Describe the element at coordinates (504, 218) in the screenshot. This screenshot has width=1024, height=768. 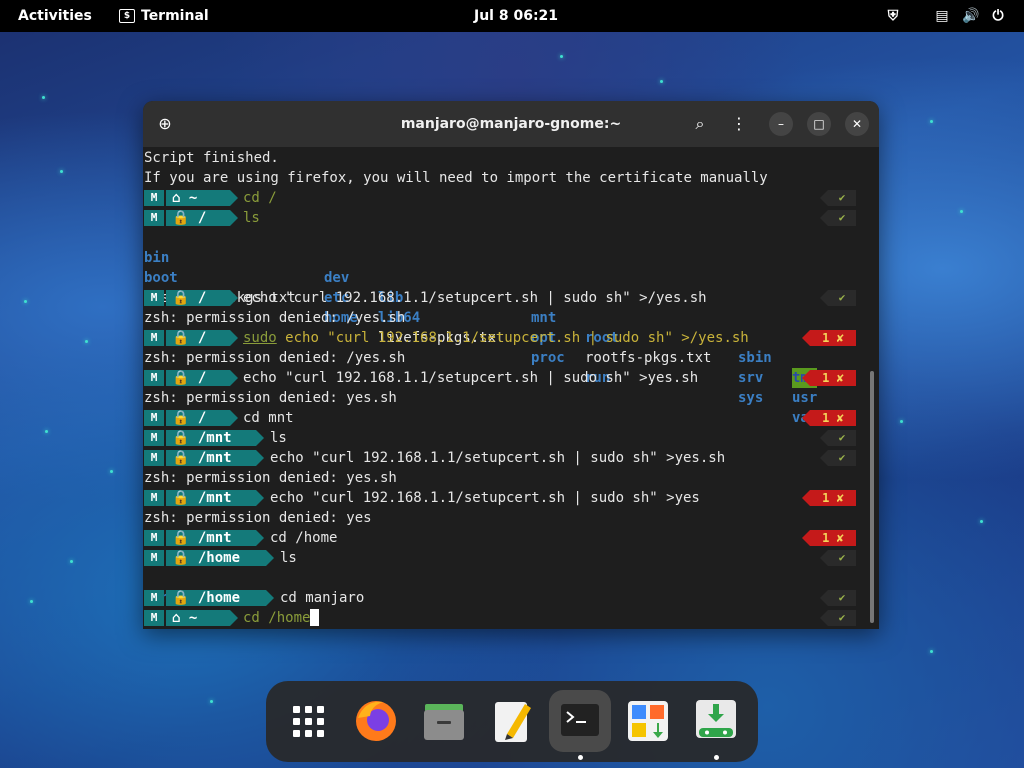
I see `prompt-line: M 🔒 / ls ✔` at that location.